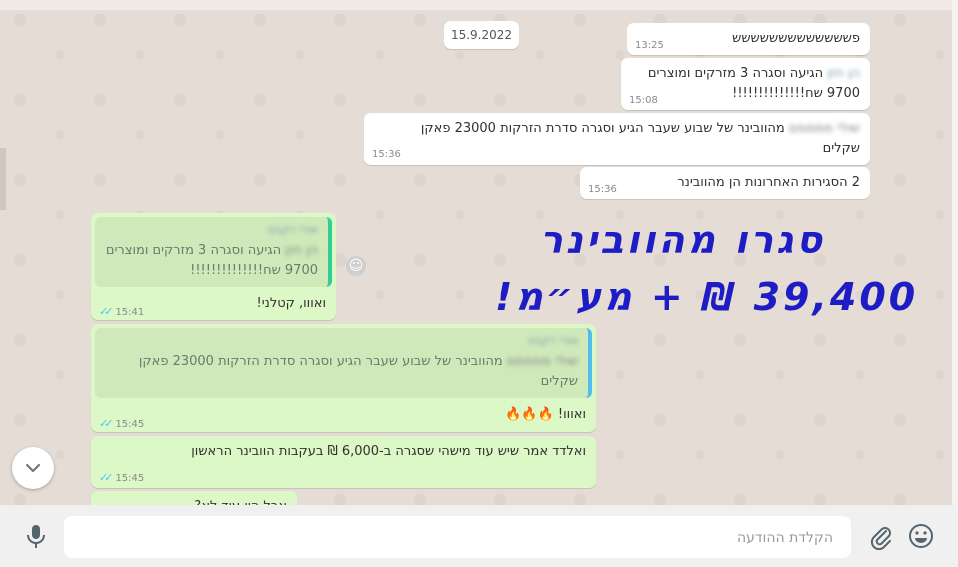 This screenshot has width=958, height=567. Describe the element at coordinates (479, 5) in the screenshot. I see `header-strip` at that location.